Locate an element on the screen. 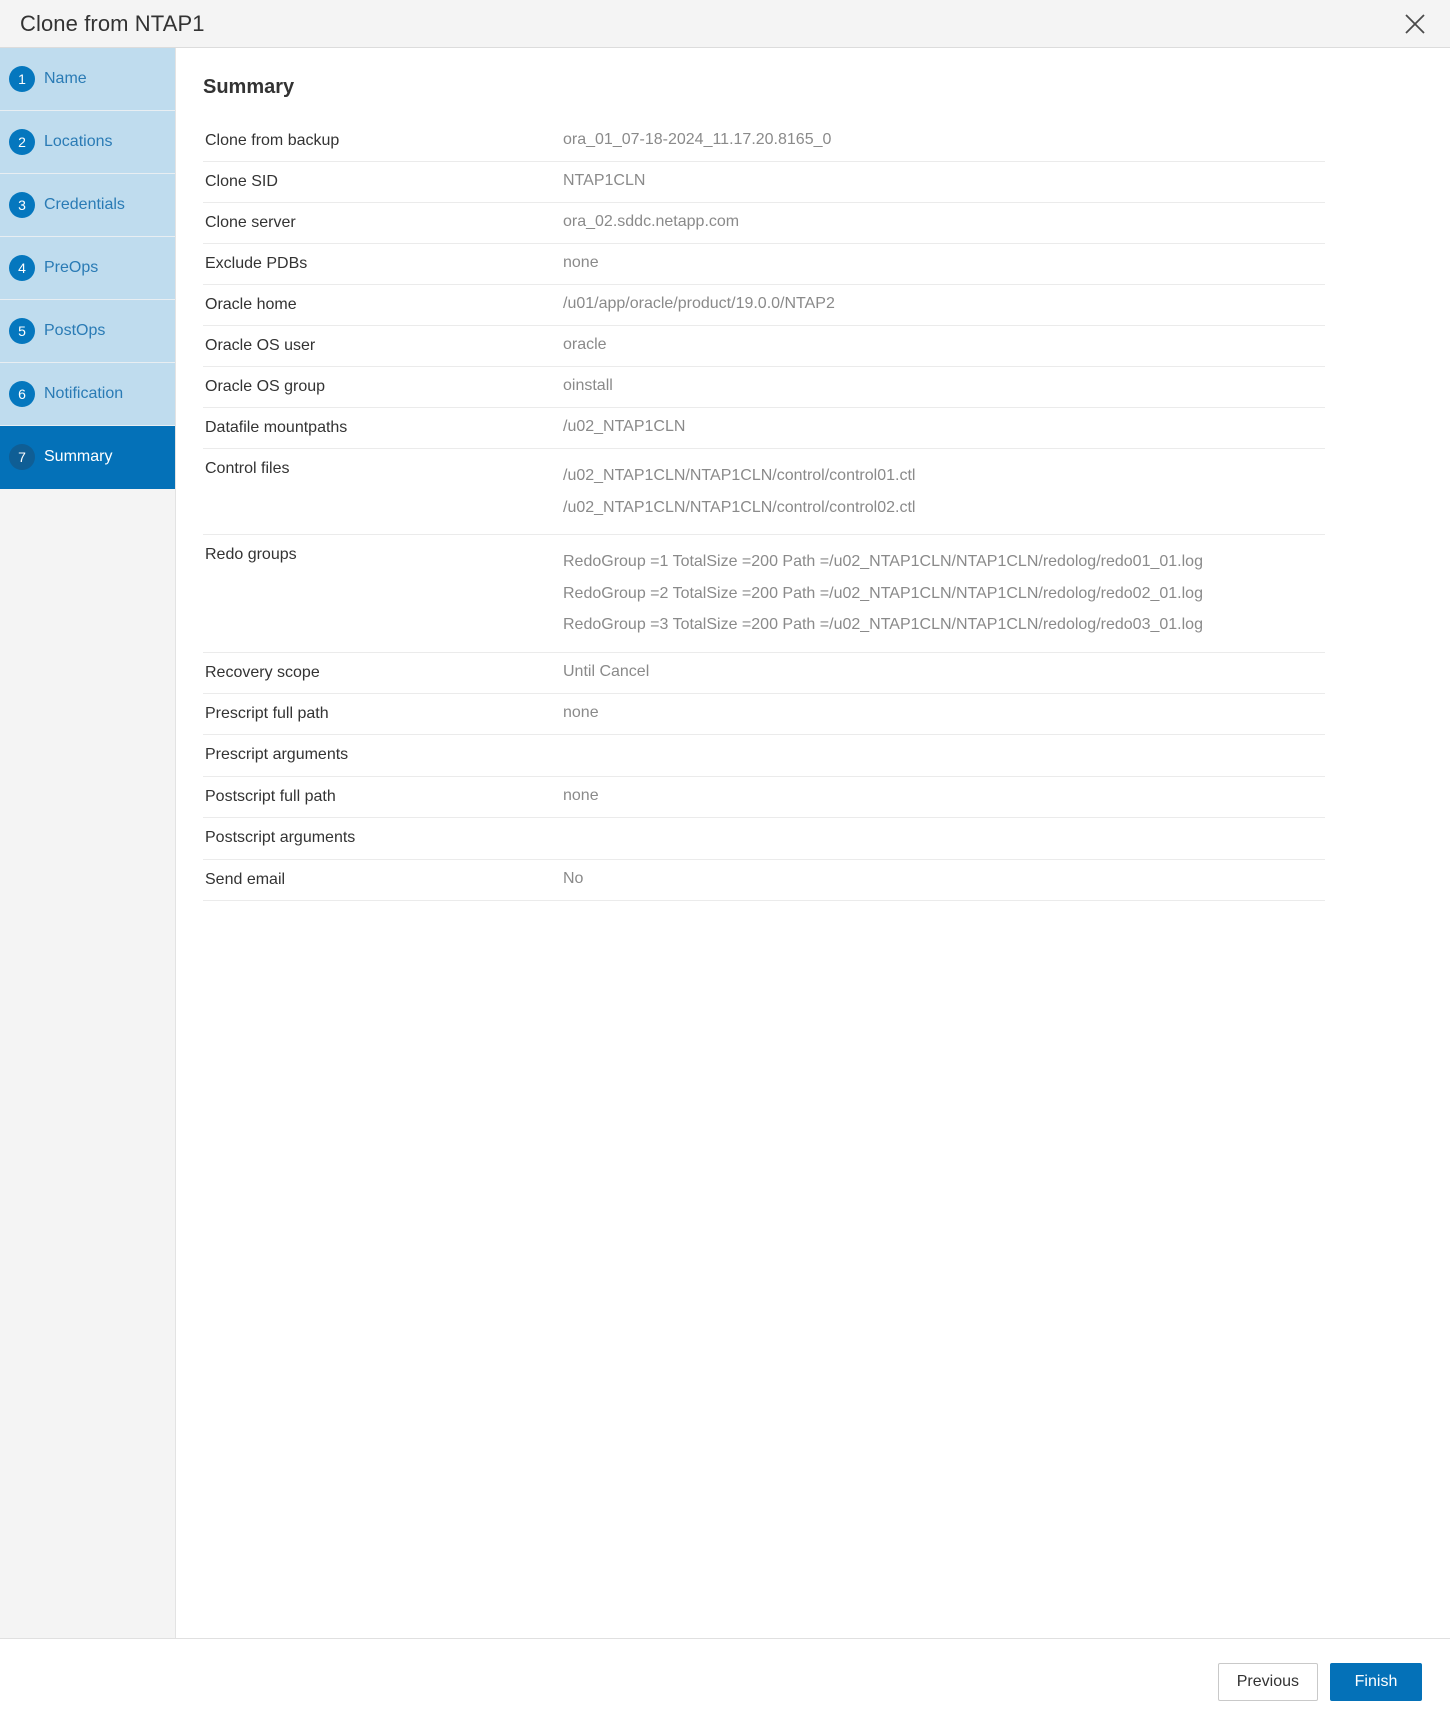  summary-row: Datafile mountpaths/u02_NTAP1CLN is located at coordinates (764, 428).